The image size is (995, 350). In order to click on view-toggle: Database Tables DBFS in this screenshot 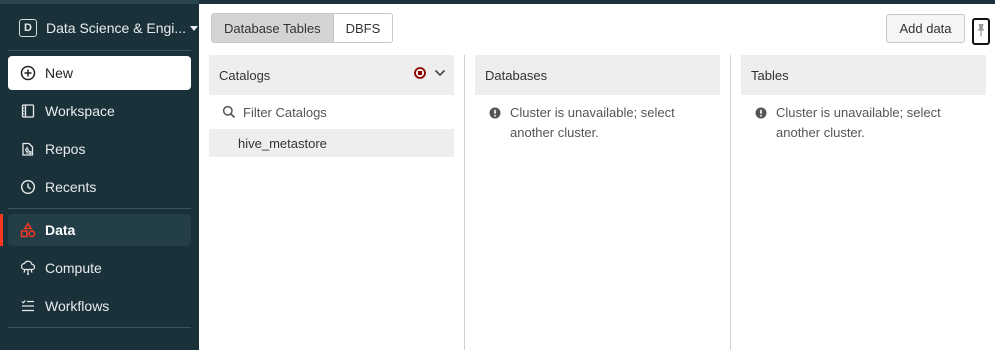, I will do `click(302, 28)`.